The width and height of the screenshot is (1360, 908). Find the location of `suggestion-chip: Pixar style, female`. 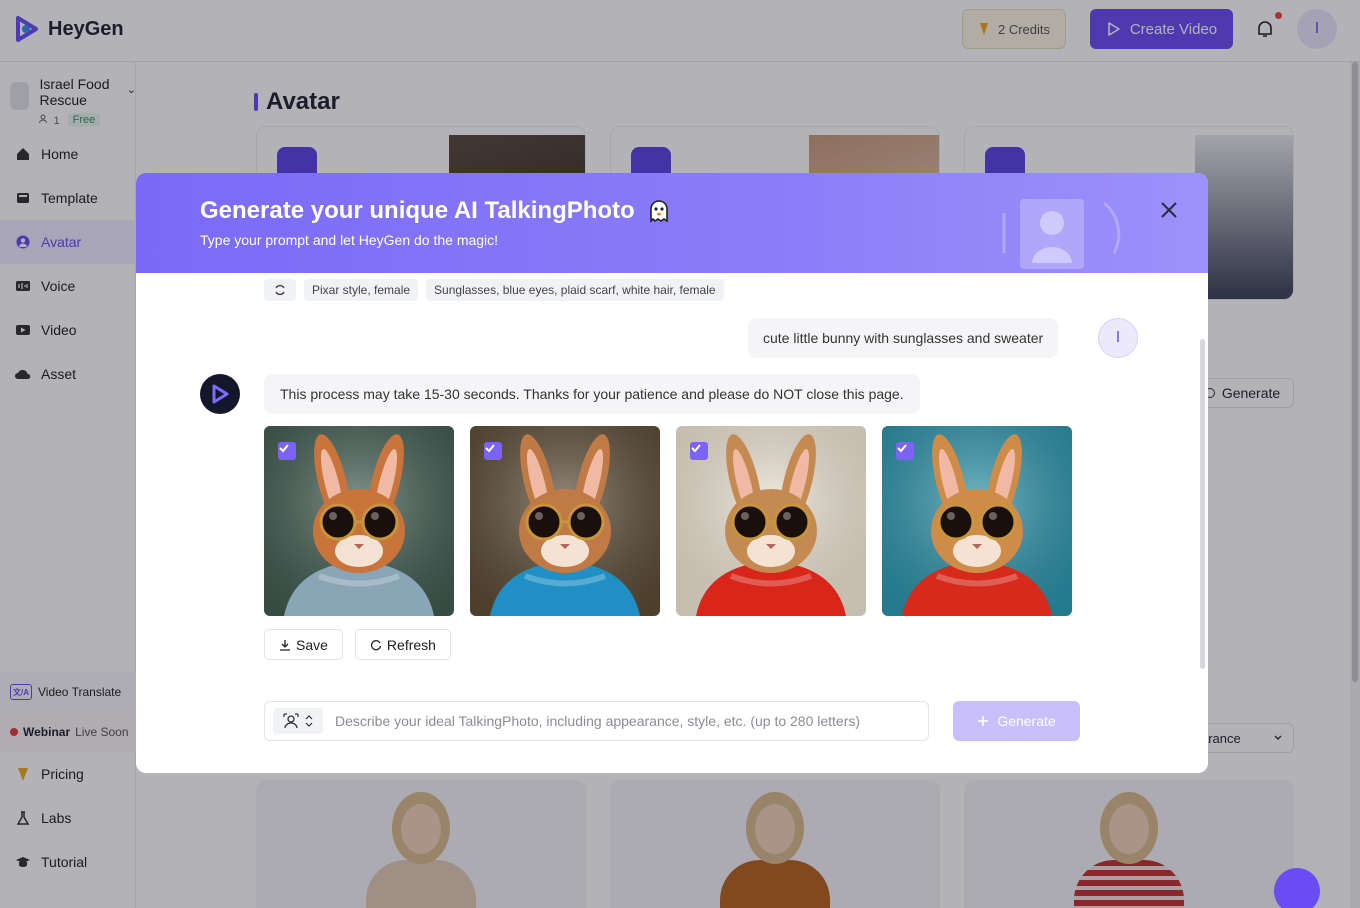

suggestion-chip: Pixar style, female is located at coordinates (361, 290).